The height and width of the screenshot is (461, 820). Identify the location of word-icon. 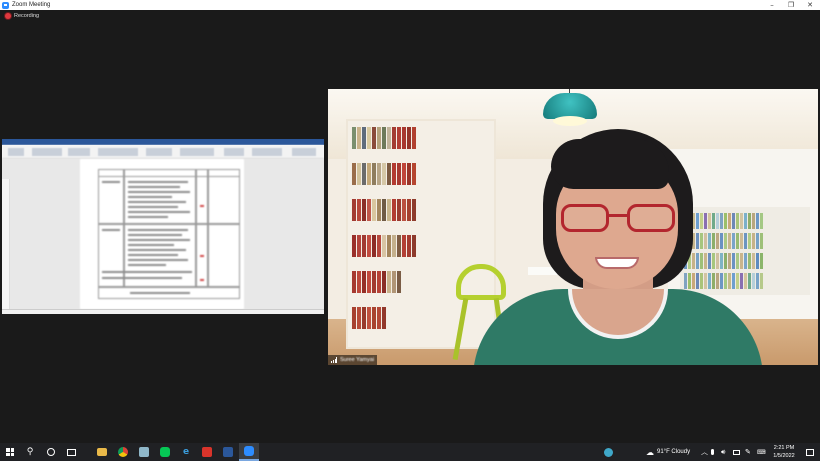
(228, 452).